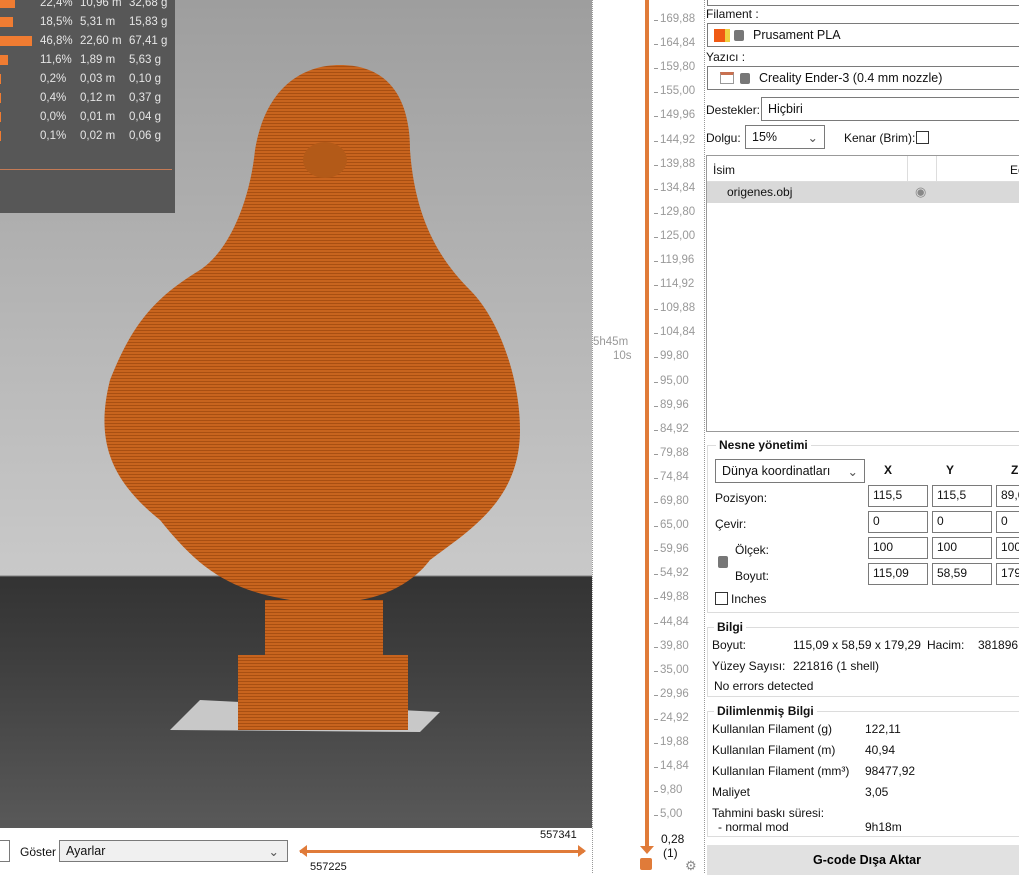  I want to click on print-settings-combo, so click(863, 3).